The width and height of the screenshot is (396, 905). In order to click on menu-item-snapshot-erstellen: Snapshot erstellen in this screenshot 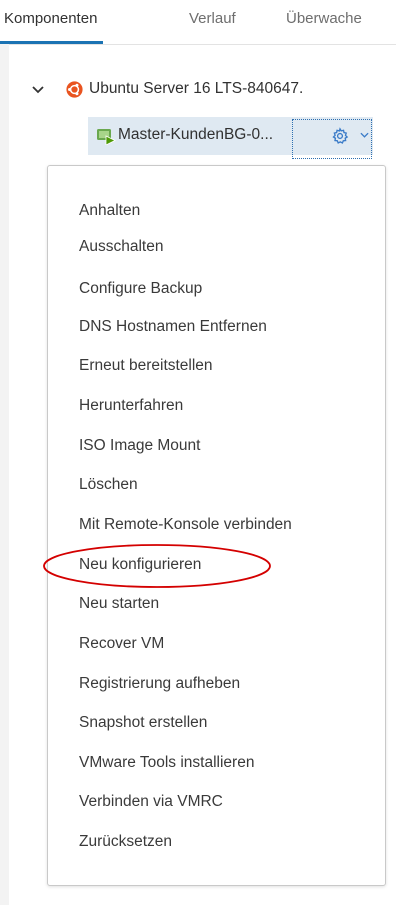, I will do `click(143, 723)`.